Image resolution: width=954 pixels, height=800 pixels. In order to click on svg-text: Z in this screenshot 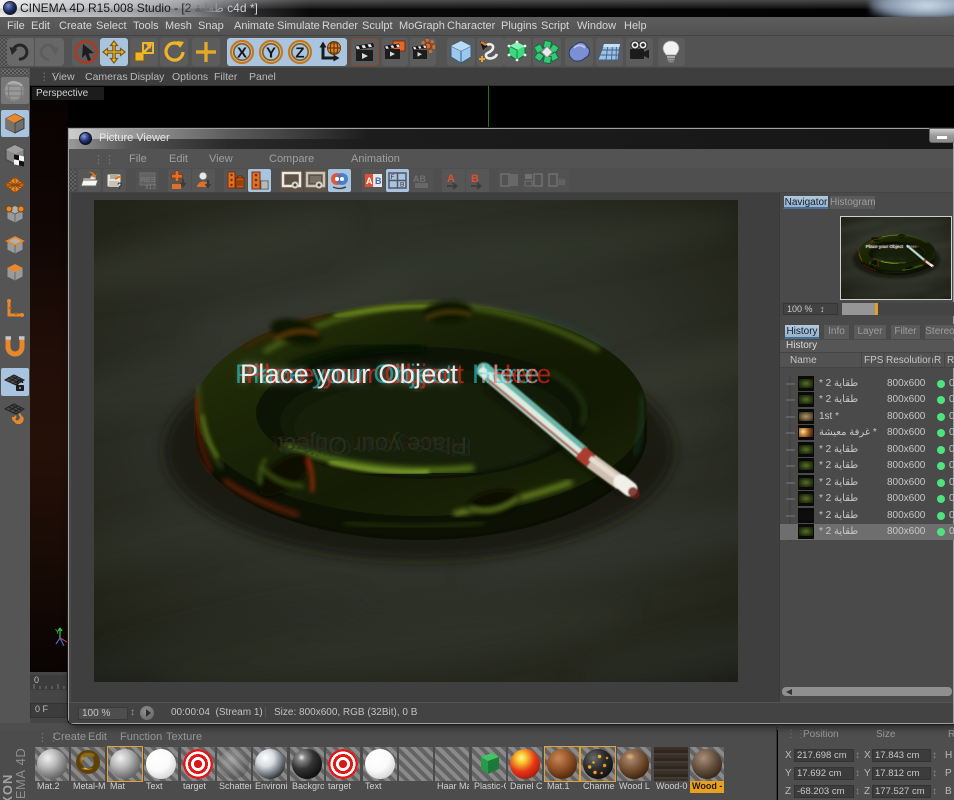, I will do `click(299, 53)`.